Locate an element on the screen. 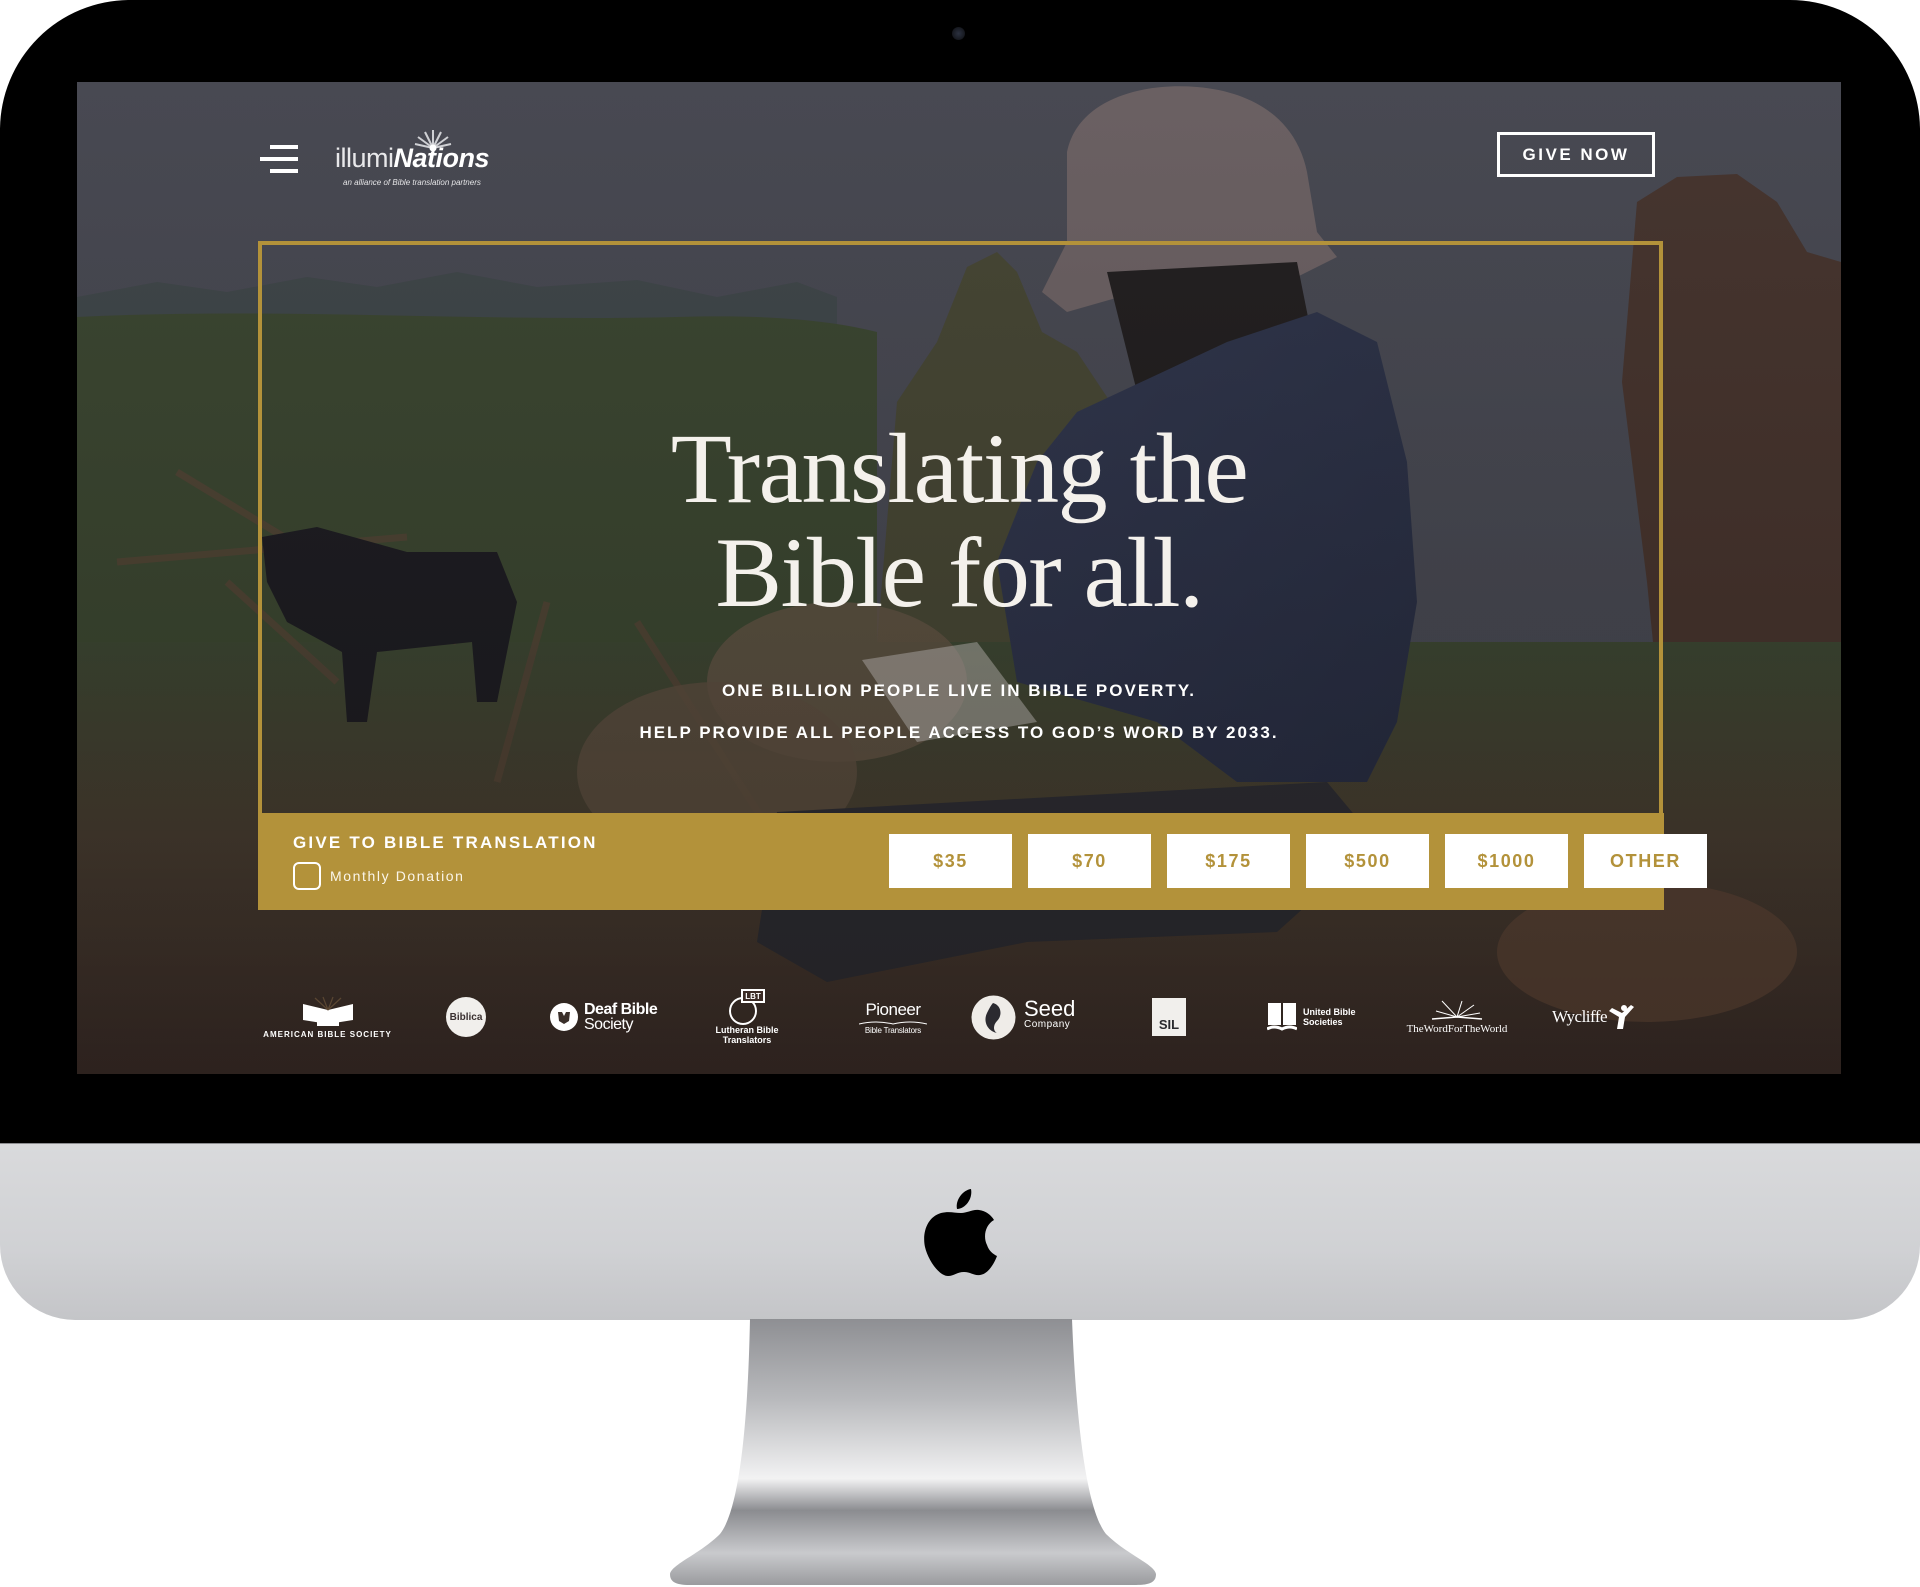 The height and width of the screenshot is (1587, 1920). partner-american-bible-society: AMERICAN BIBLE SOCIETY is located at coordinates (327, 1017).